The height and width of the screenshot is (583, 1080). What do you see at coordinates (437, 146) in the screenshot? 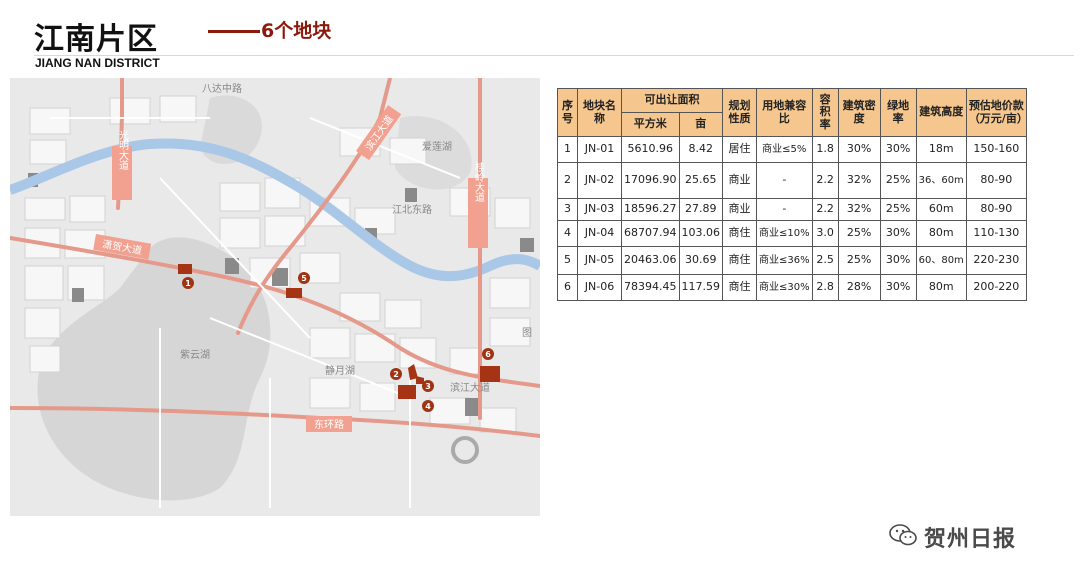
I see `place-label: 爱莲湖` at bounding box center [437, 146].